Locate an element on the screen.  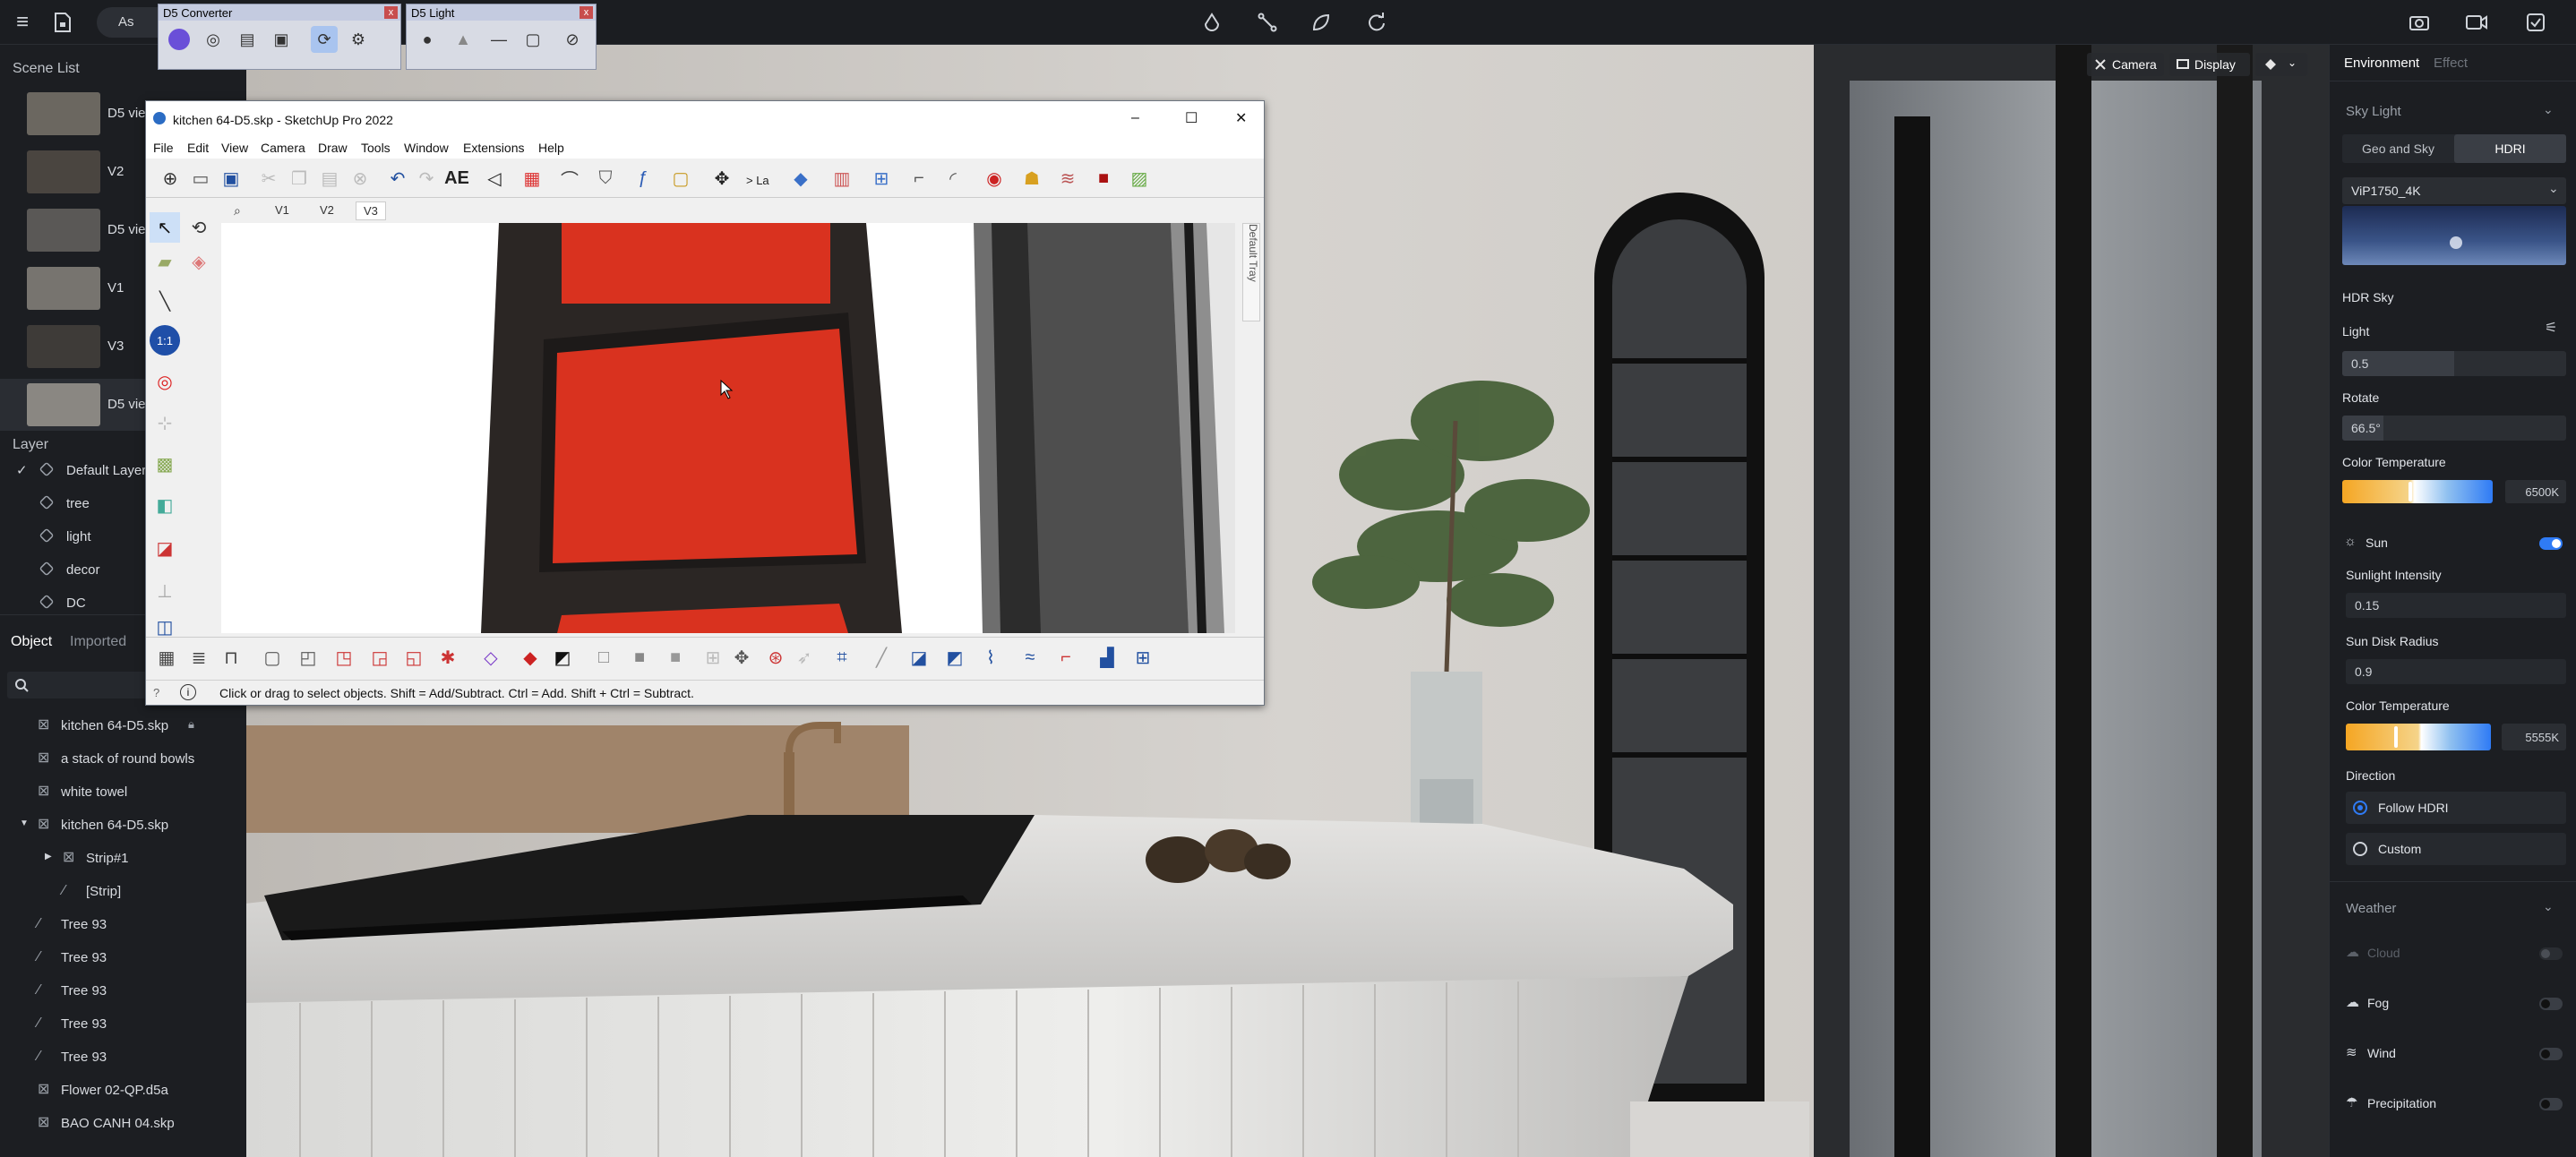
shaded-icon: ■ is located at coordinates (675, 657).